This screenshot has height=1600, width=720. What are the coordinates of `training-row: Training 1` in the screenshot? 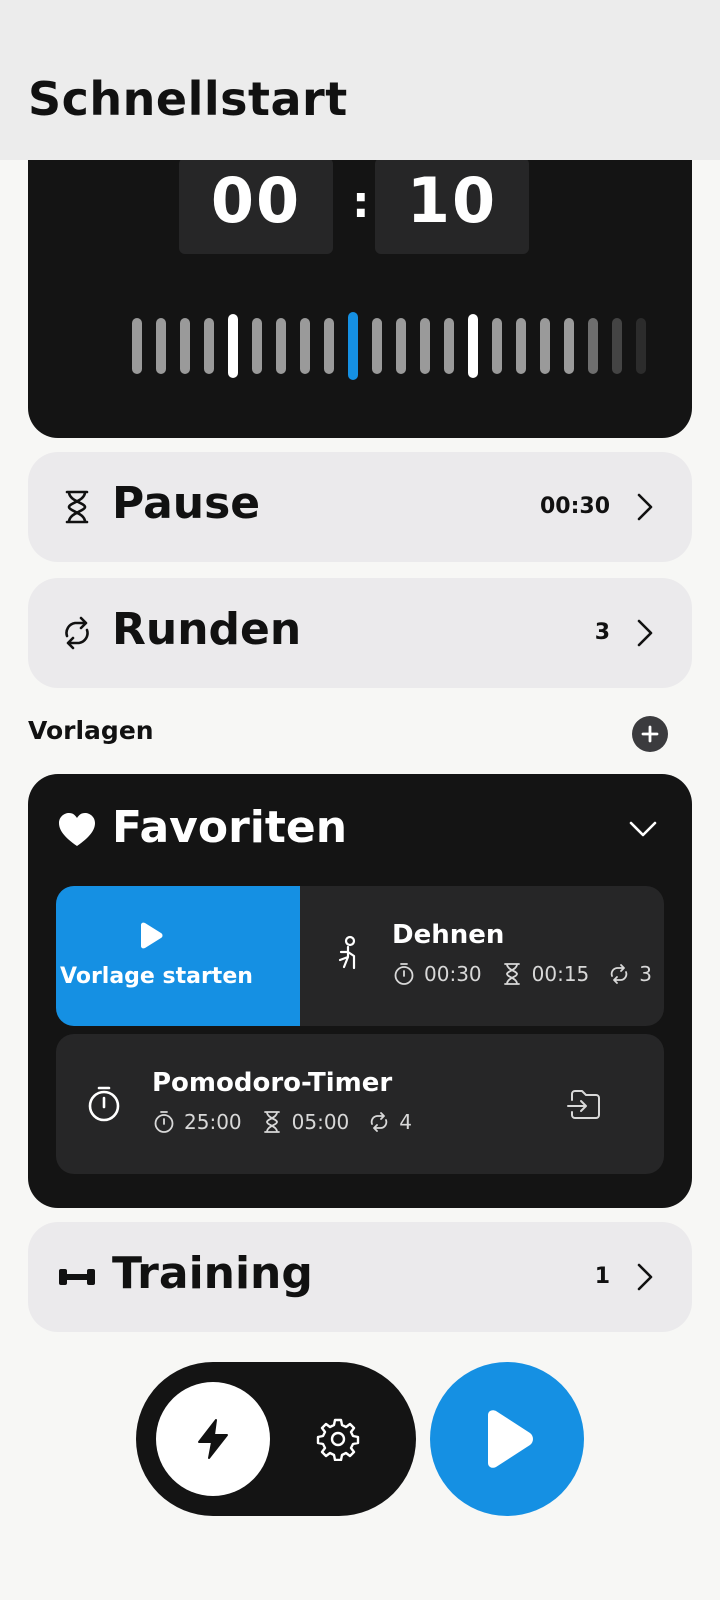 It's located at (360, 1277).